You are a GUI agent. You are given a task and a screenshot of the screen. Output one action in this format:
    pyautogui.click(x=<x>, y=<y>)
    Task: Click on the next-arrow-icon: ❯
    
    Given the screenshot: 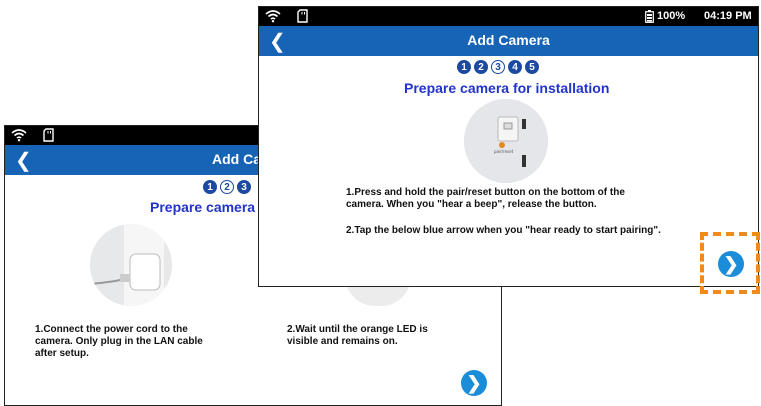 What is the action you would take?
    pyautogui.click(x=474, y=382)
    